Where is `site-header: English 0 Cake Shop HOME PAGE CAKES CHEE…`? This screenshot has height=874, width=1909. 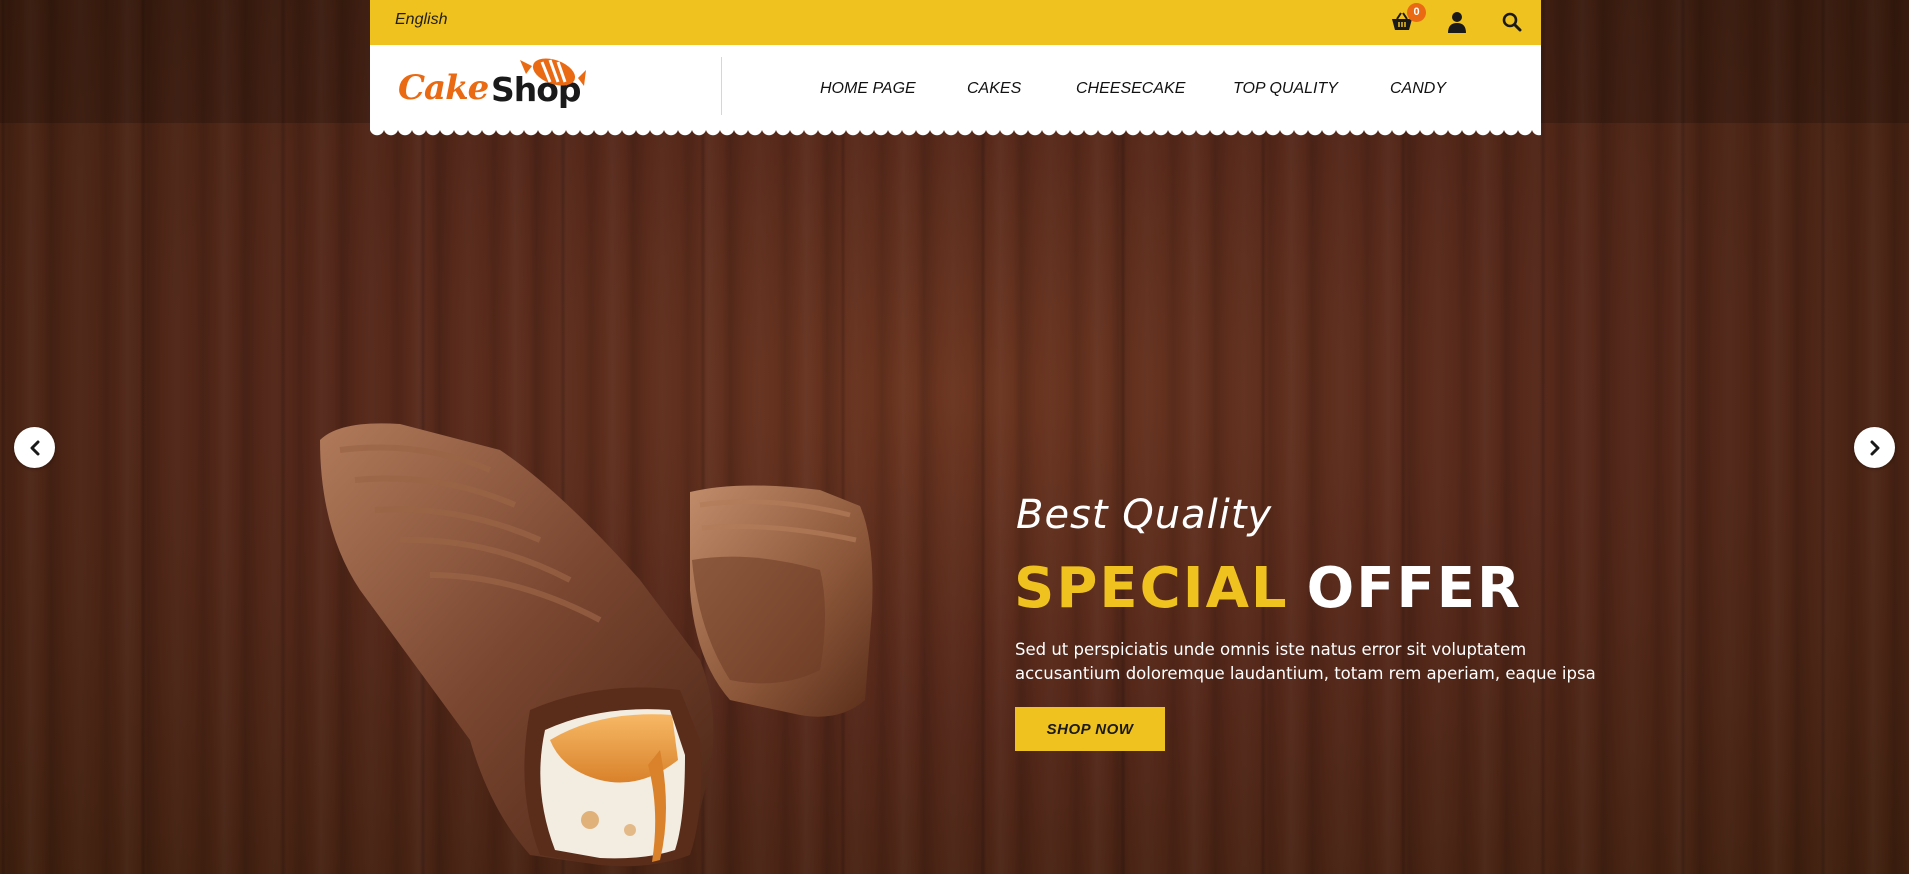
site-header: English 0 Cake Shop HOME PAGE CAKES CHEE… is located at coordinates (955, 71).